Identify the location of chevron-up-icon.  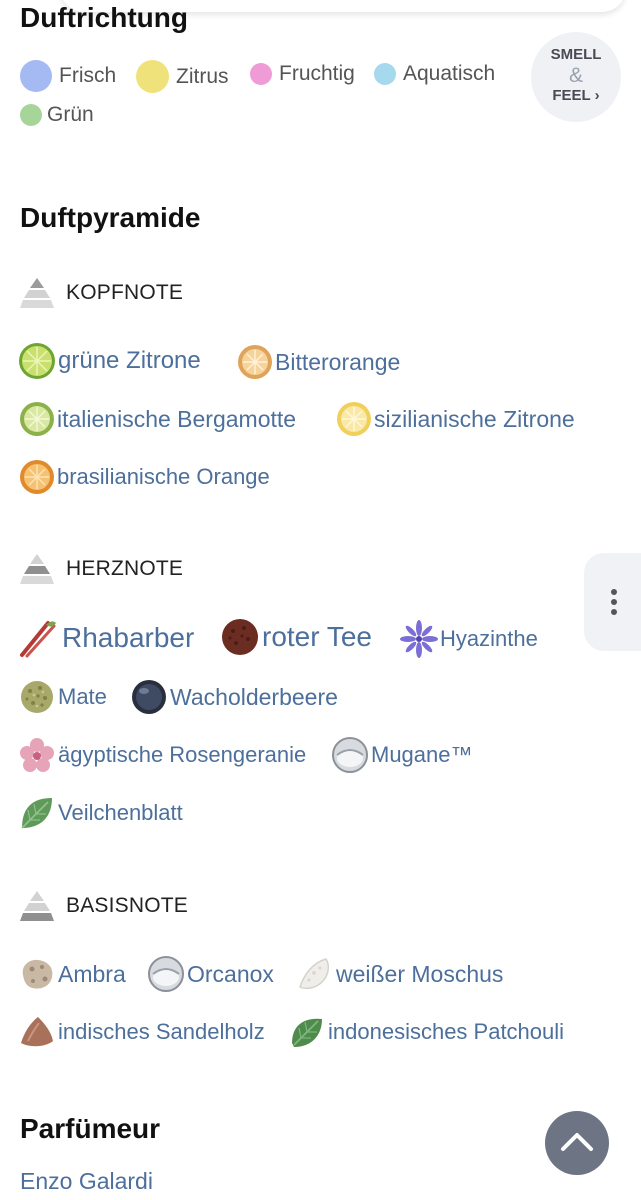
(577, 1142).